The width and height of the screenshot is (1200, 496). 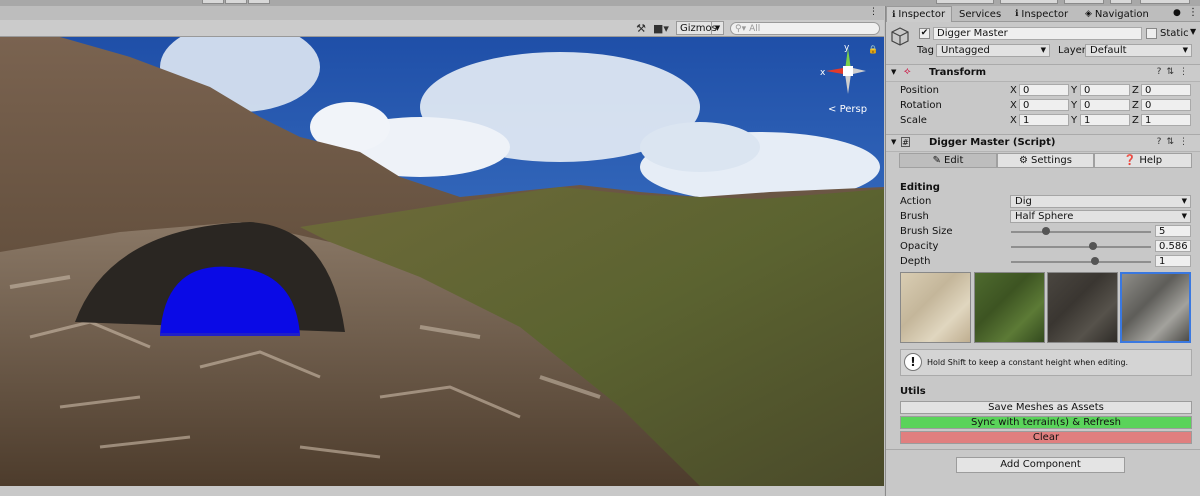 I want to click on add-component-button: Add Component, so click(x=1040, y=465).